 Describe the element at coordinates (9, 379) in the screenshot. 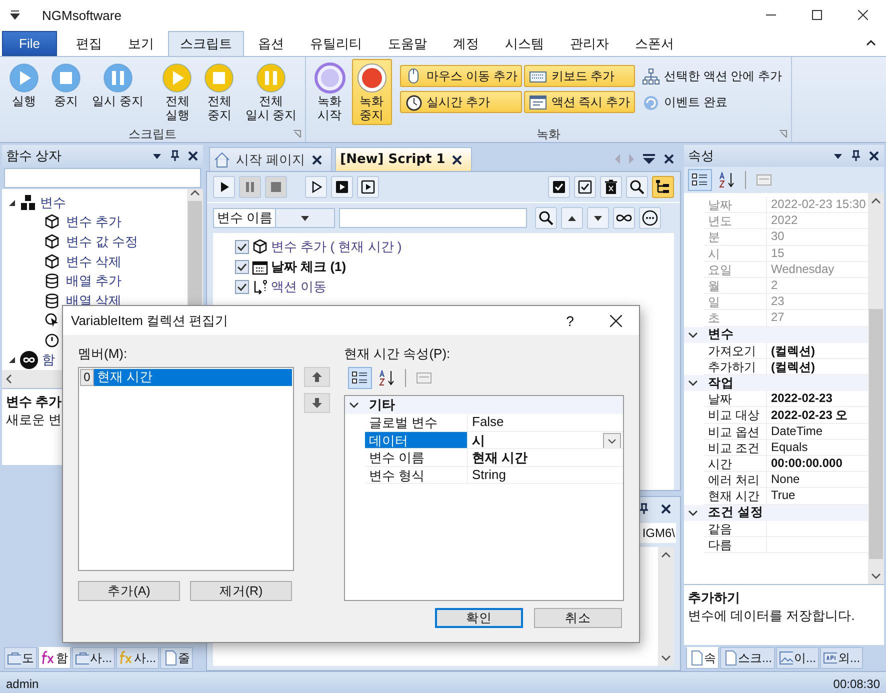

I see `scroll-left-icon` at that location.